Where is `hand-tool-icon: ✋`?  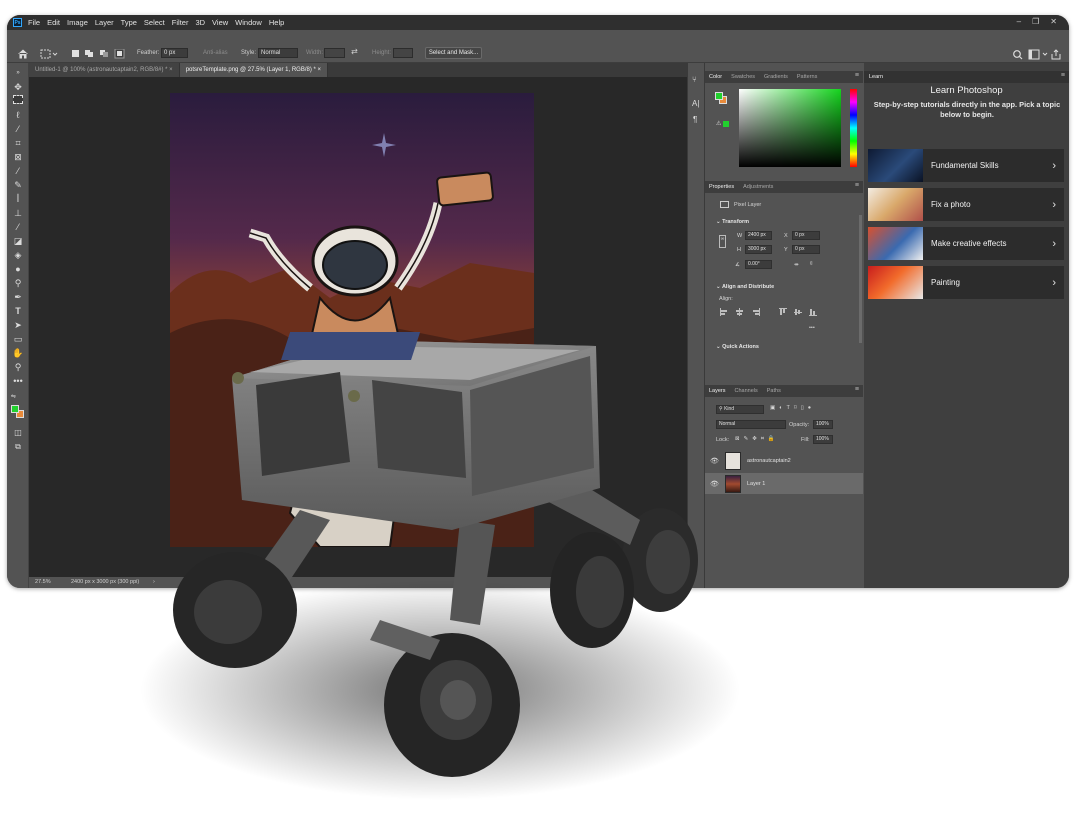 hand-tool-icon: ✋ is located at coordinates (18, 353).